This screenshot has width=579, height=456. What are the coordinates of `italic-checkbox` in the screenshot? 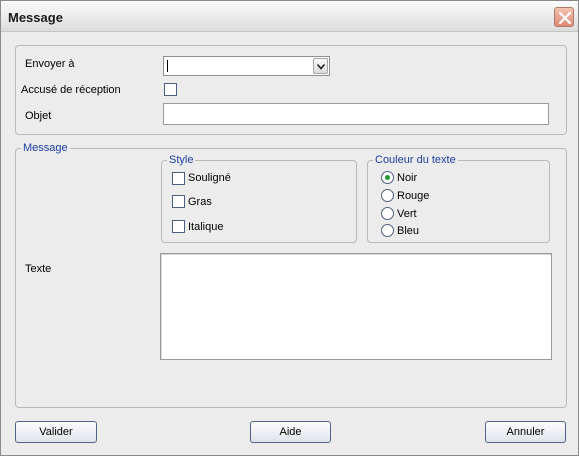 It's located at (178, 226).